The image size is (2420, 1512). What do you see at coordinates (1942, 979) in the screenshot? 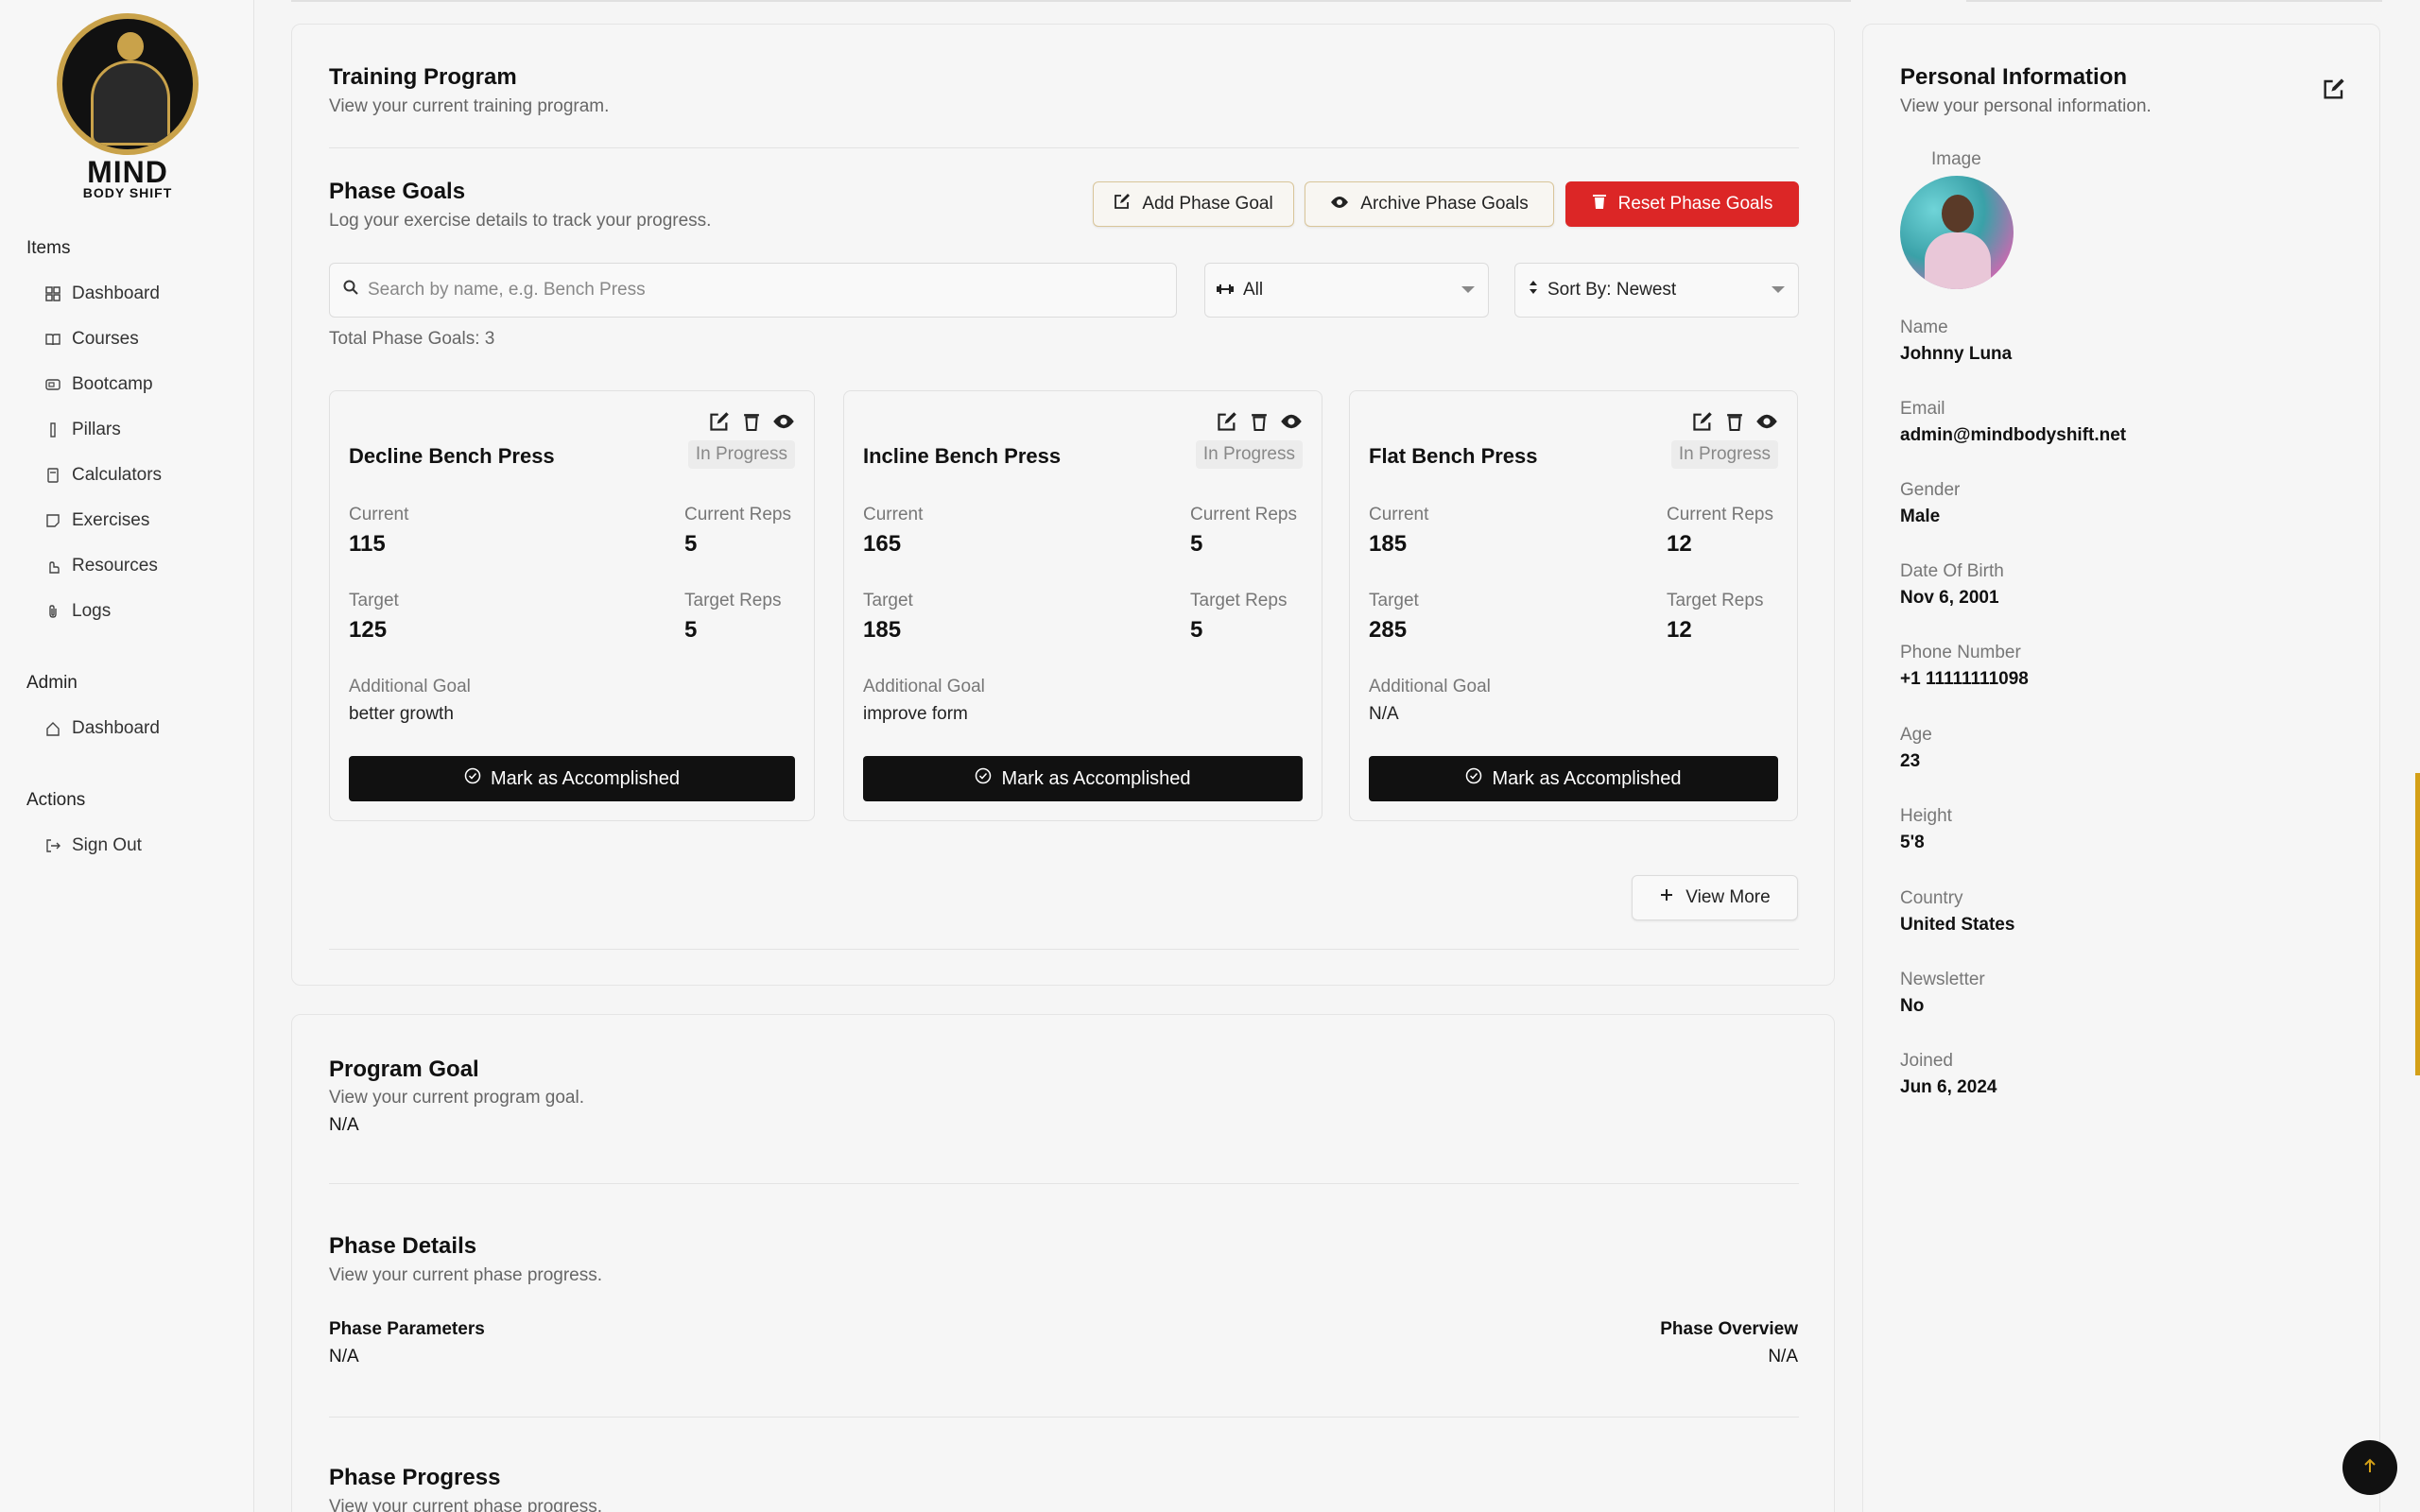
I see `newsletter-label: Newsletter` at bounding box center [1942, 979].